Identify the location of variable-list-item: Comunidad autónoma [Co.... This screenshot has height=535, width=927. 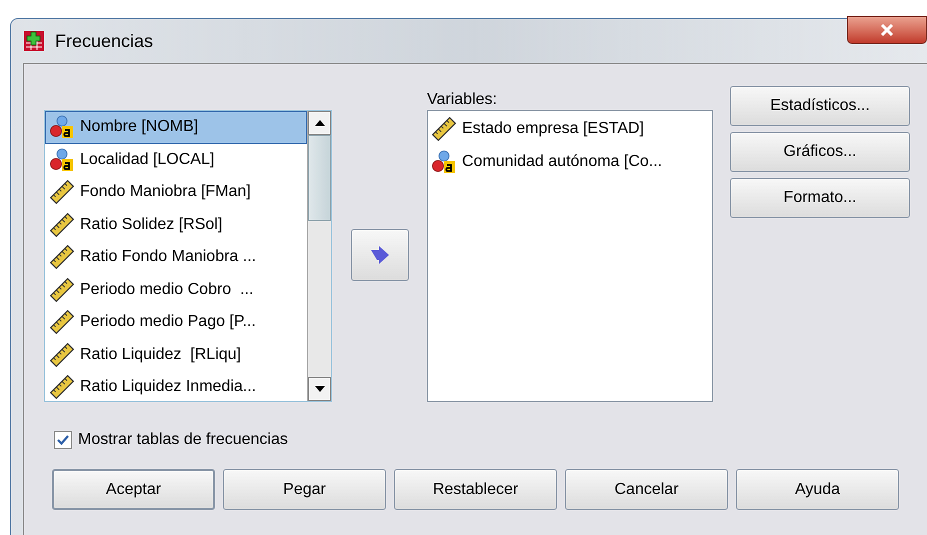
(570, 162).